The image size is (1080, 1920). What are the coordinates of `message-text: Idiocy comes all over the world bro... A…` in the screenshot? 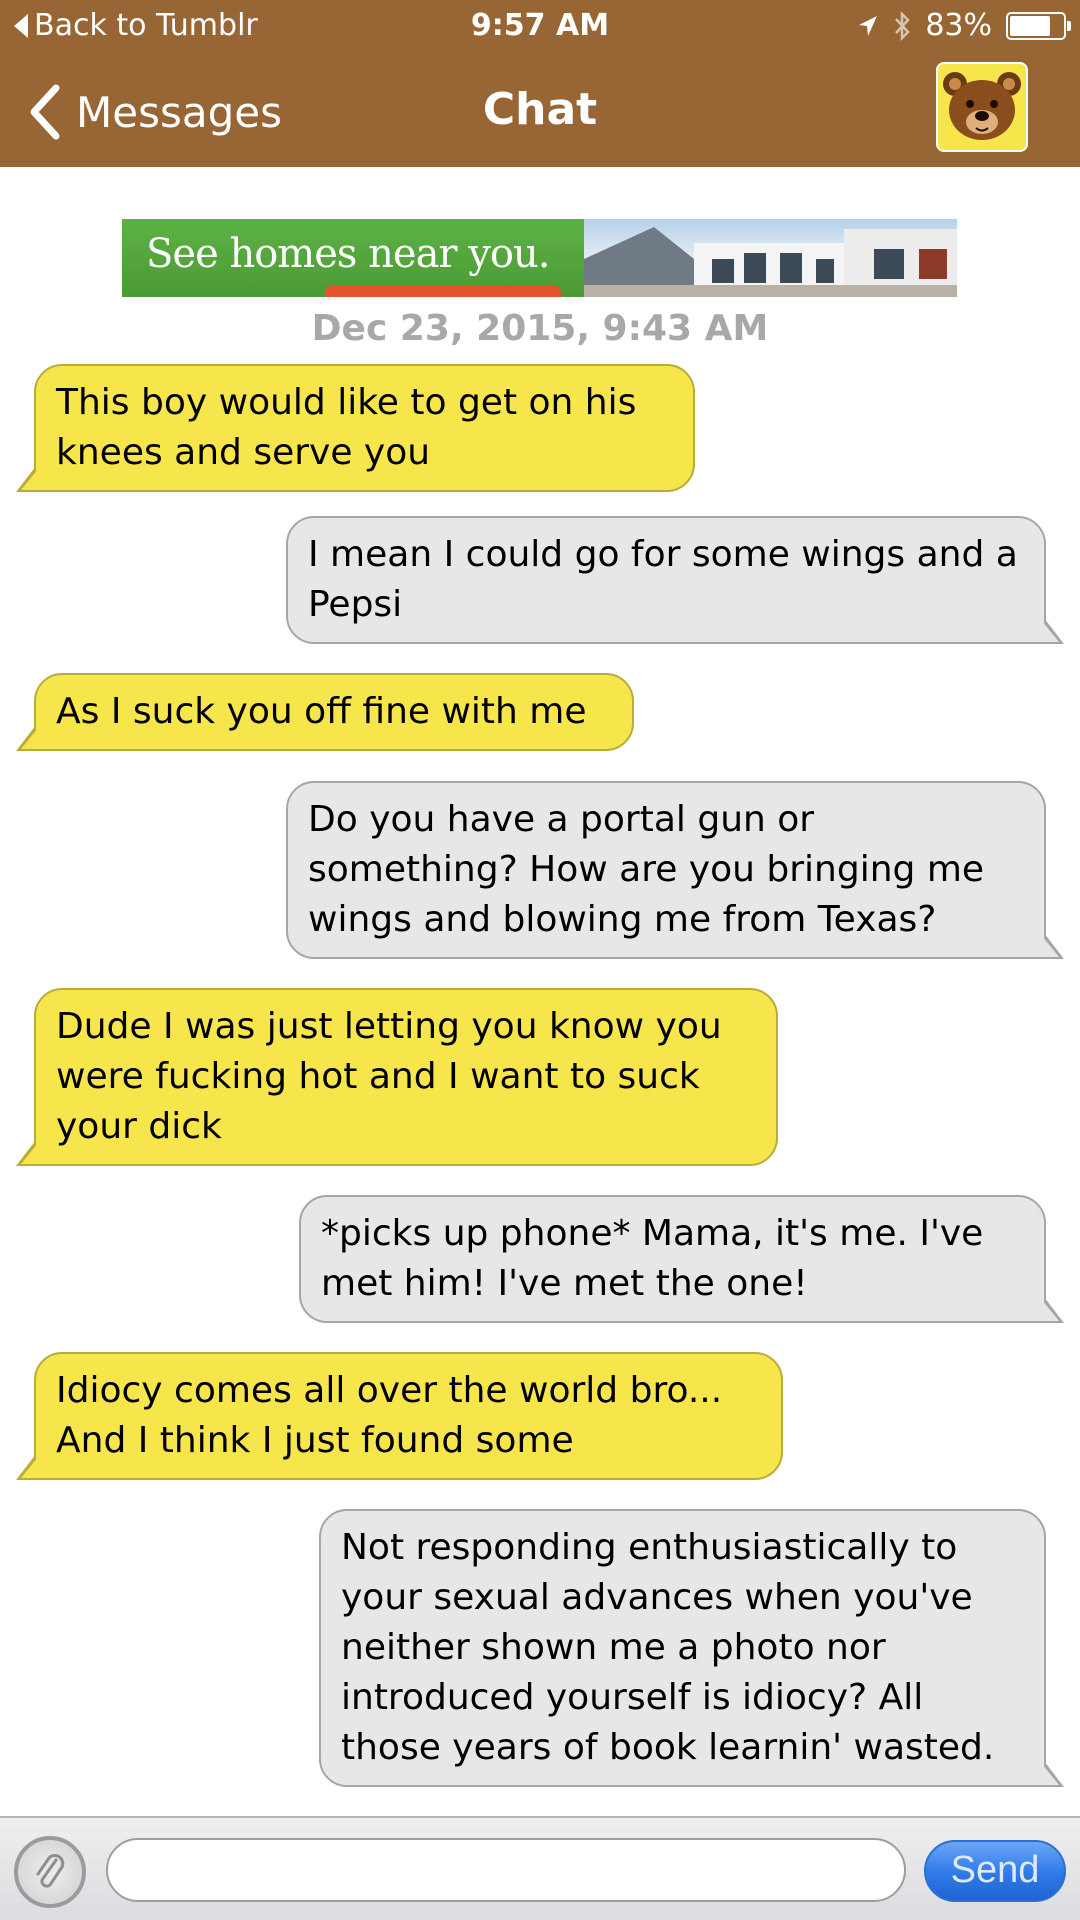 It's located at (389, 1415).